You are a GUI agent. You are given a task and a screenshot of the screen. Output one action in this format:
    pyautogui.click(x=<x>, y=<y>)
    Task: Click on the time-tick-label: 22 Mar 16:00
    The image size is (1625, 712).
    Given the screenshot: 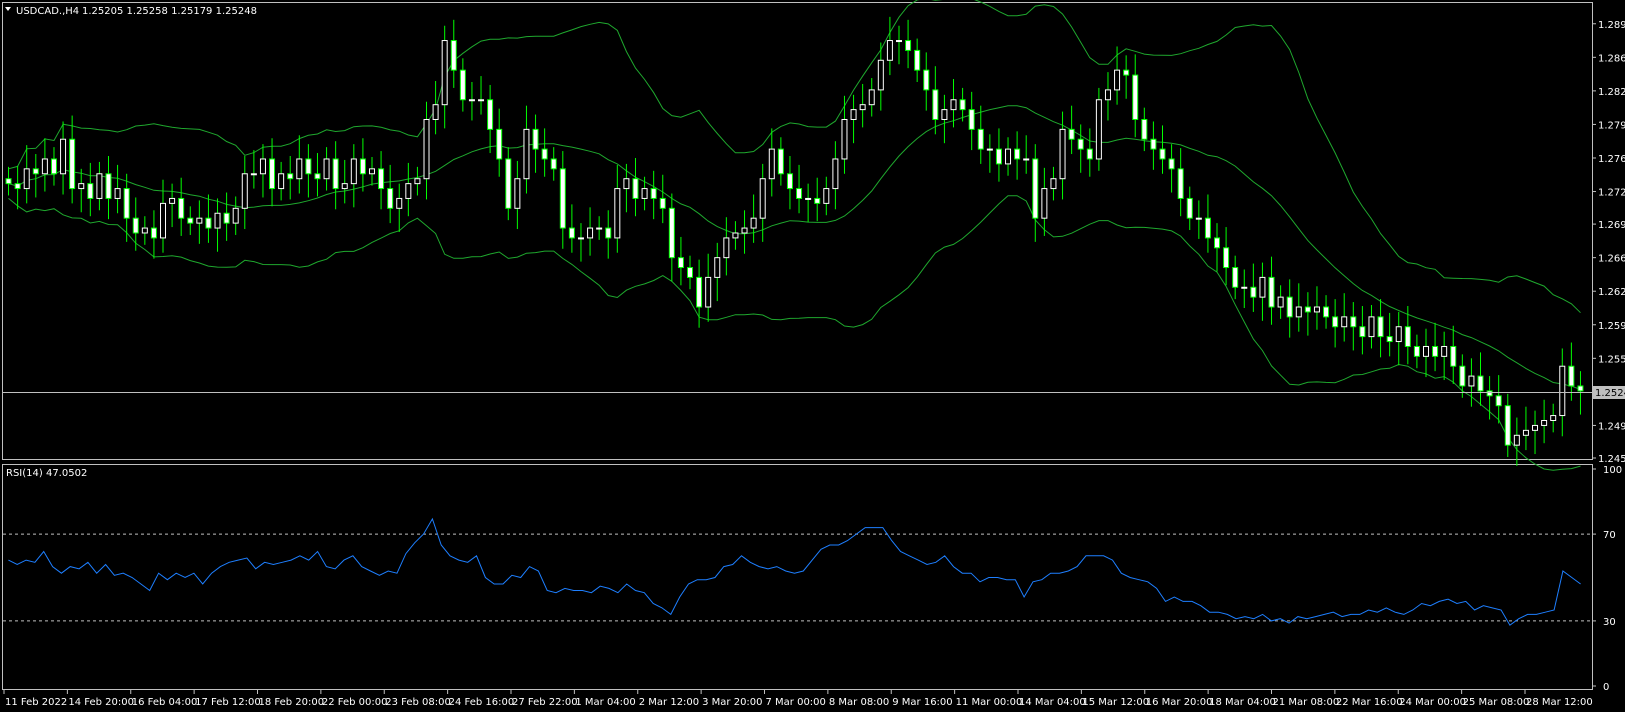 What is the action you would take?
    pyautogui.click(x=1369, y=702)
    